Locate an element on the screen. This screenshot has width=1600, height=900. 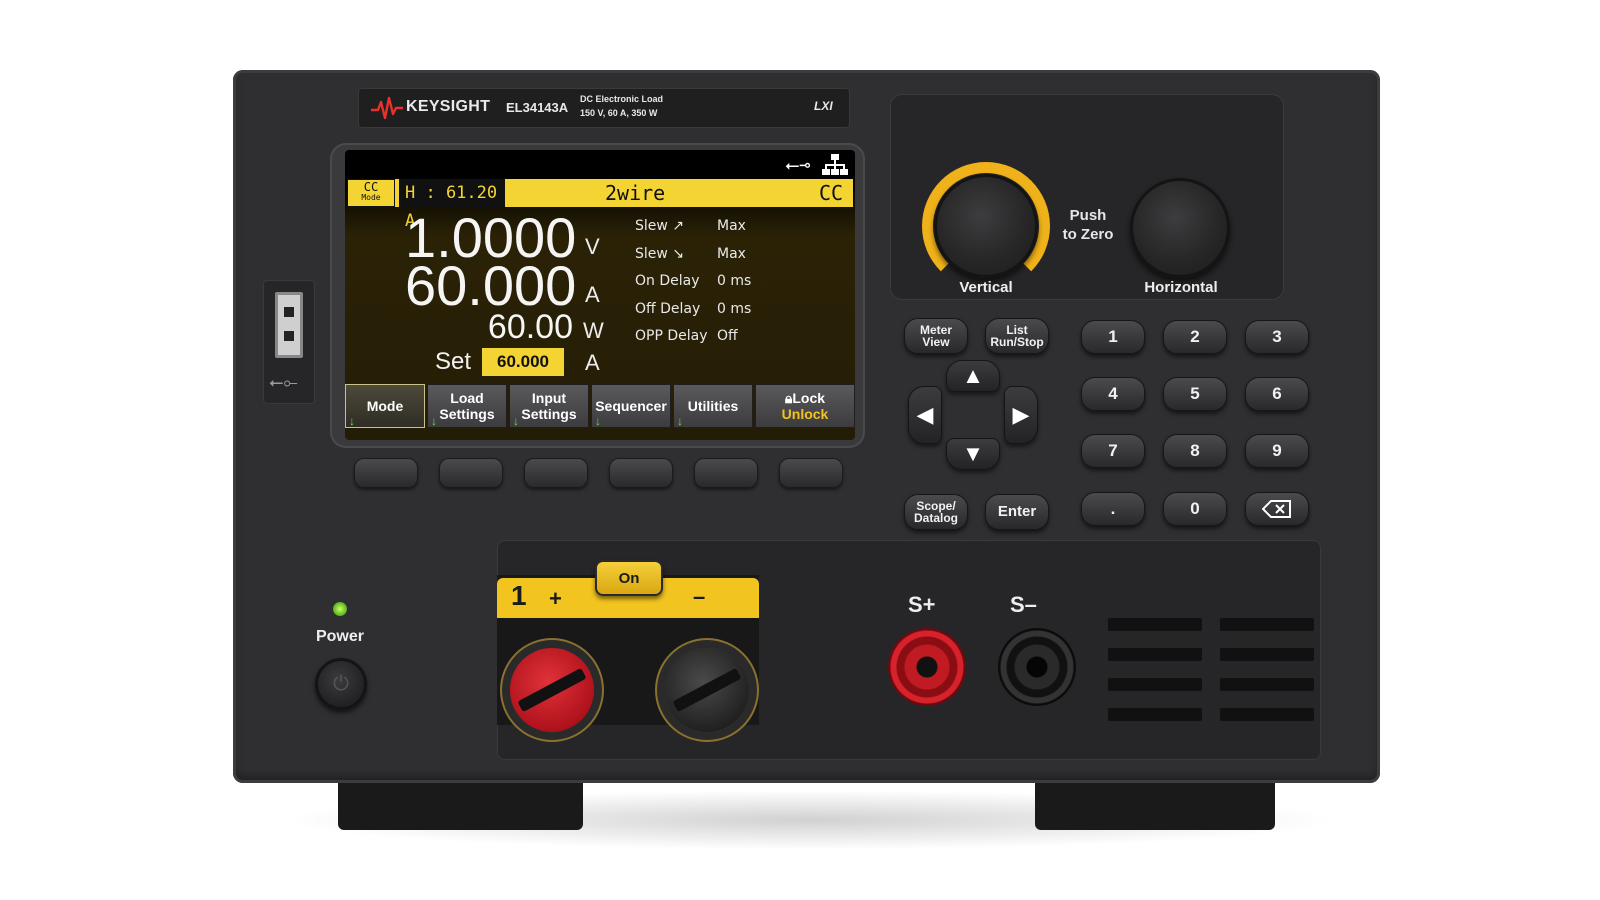
softkey-mode: Mode ↓ is located at coordinates (385, 406).